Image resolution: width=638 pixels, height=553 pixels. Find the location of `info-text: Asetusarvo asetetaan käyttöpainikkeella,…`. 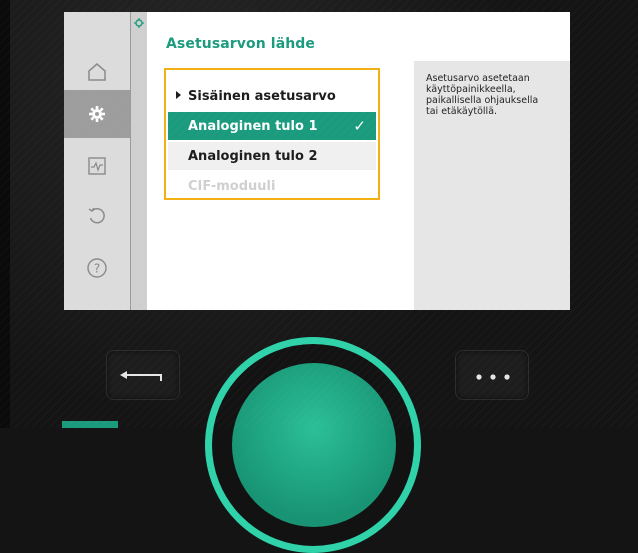

info-text: Asetusarvo asetetaan käyttöpainikkeella,… is located at coordinates (482, 95).